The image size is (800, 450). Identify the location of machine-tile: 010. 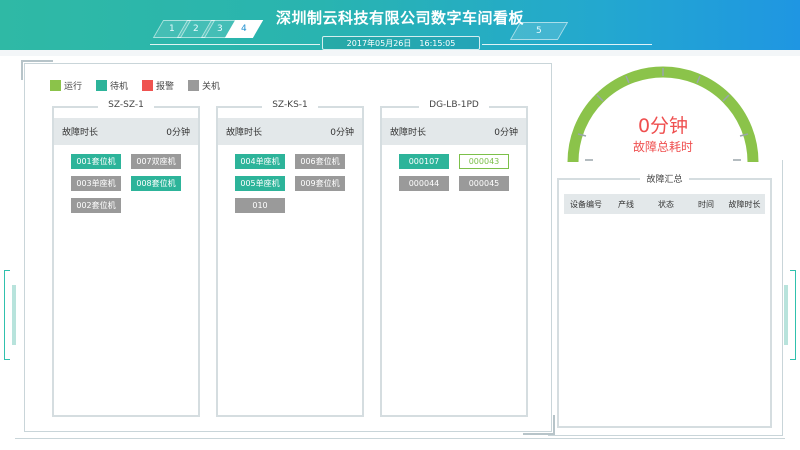
(260, 205).